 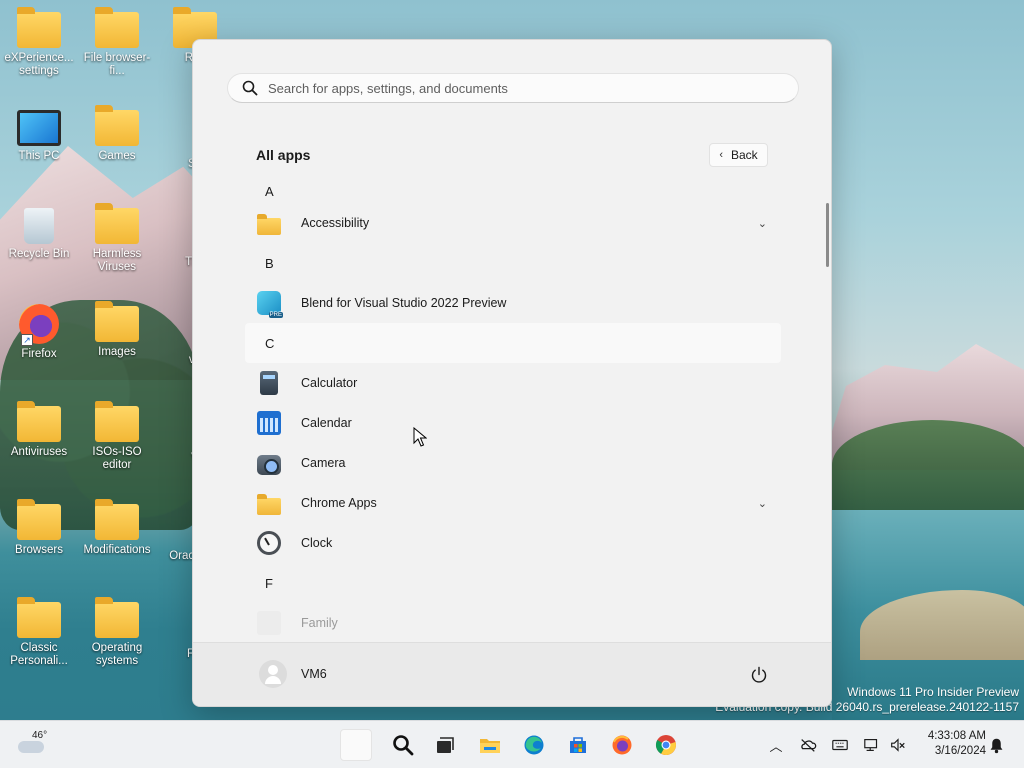 What do you see at coordinates (513, 343) in the screenshot?
I see `letter-header-c: C` at bounding box center [513, 343].